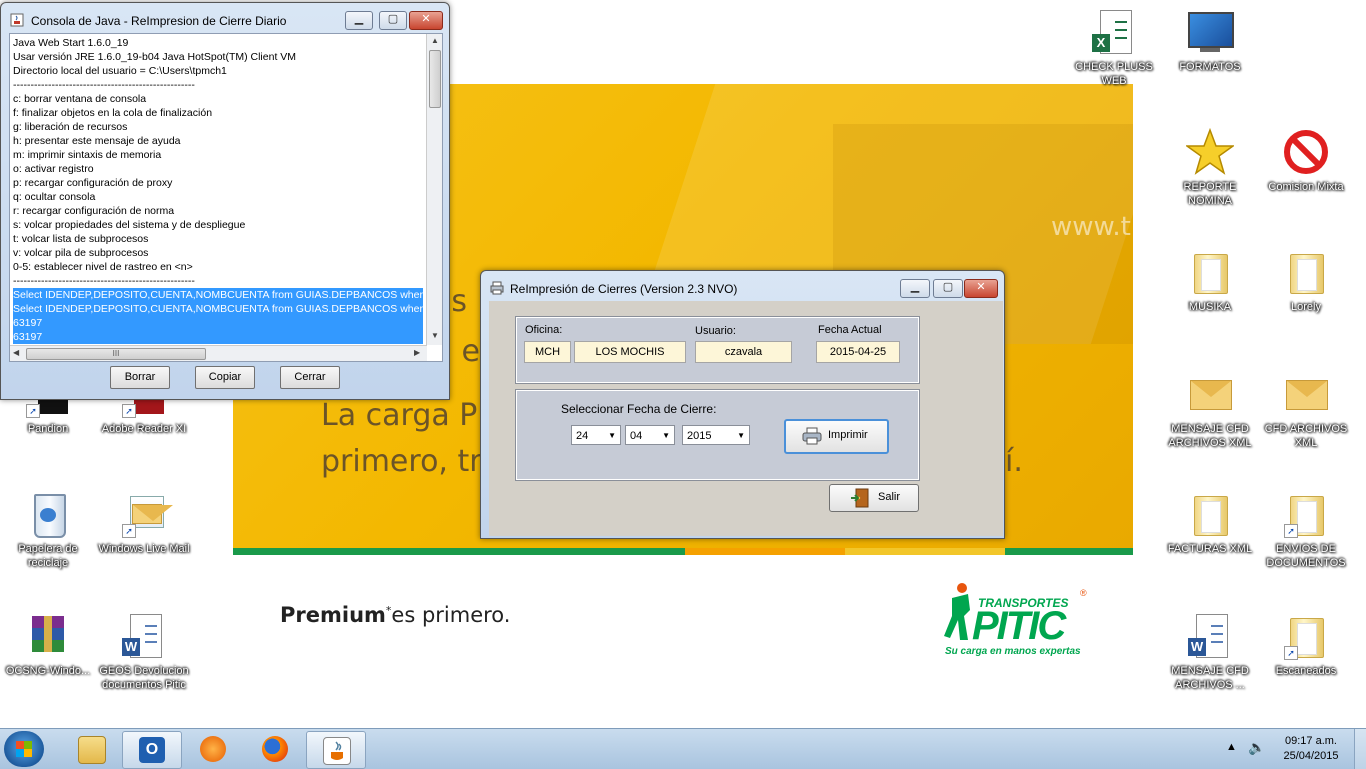 The width and height of the screenshot is (1366, 769). I want to click on year-select: 2015 ▼, so click(716, 435).